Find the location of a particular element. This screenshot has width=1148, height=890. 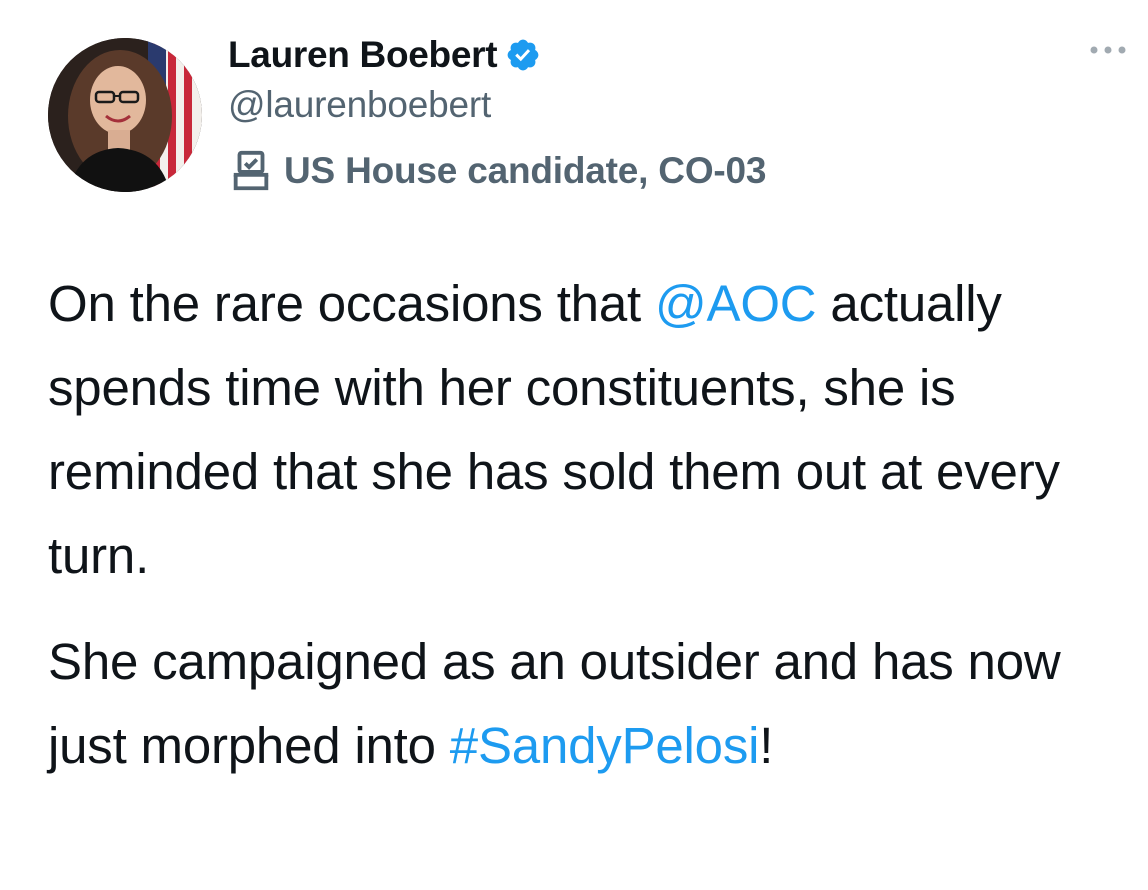

tweet-text-segment: ! is located at coordinates (766, 745).